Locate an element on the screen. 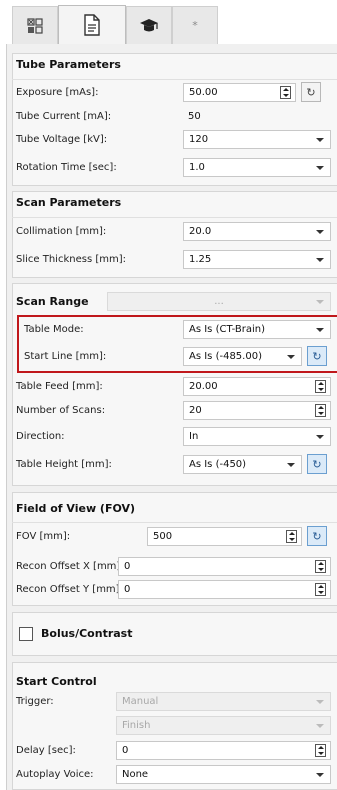  section-title-scan-range: Scan Range is located at coordinates (52, 301).